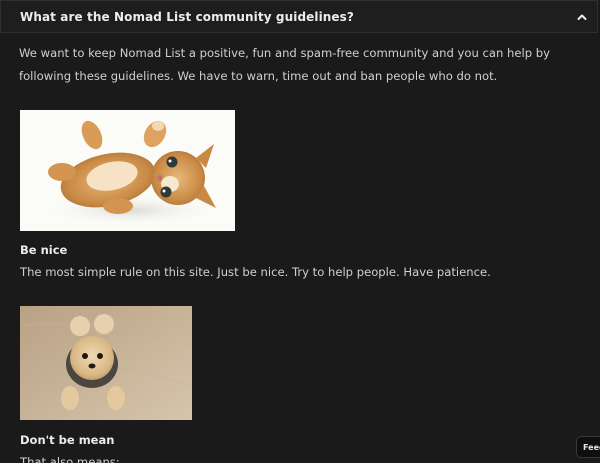 The height and width of the screenshot is (463, 600). I want to click on rule-text: That also means:, so click(70, 459).